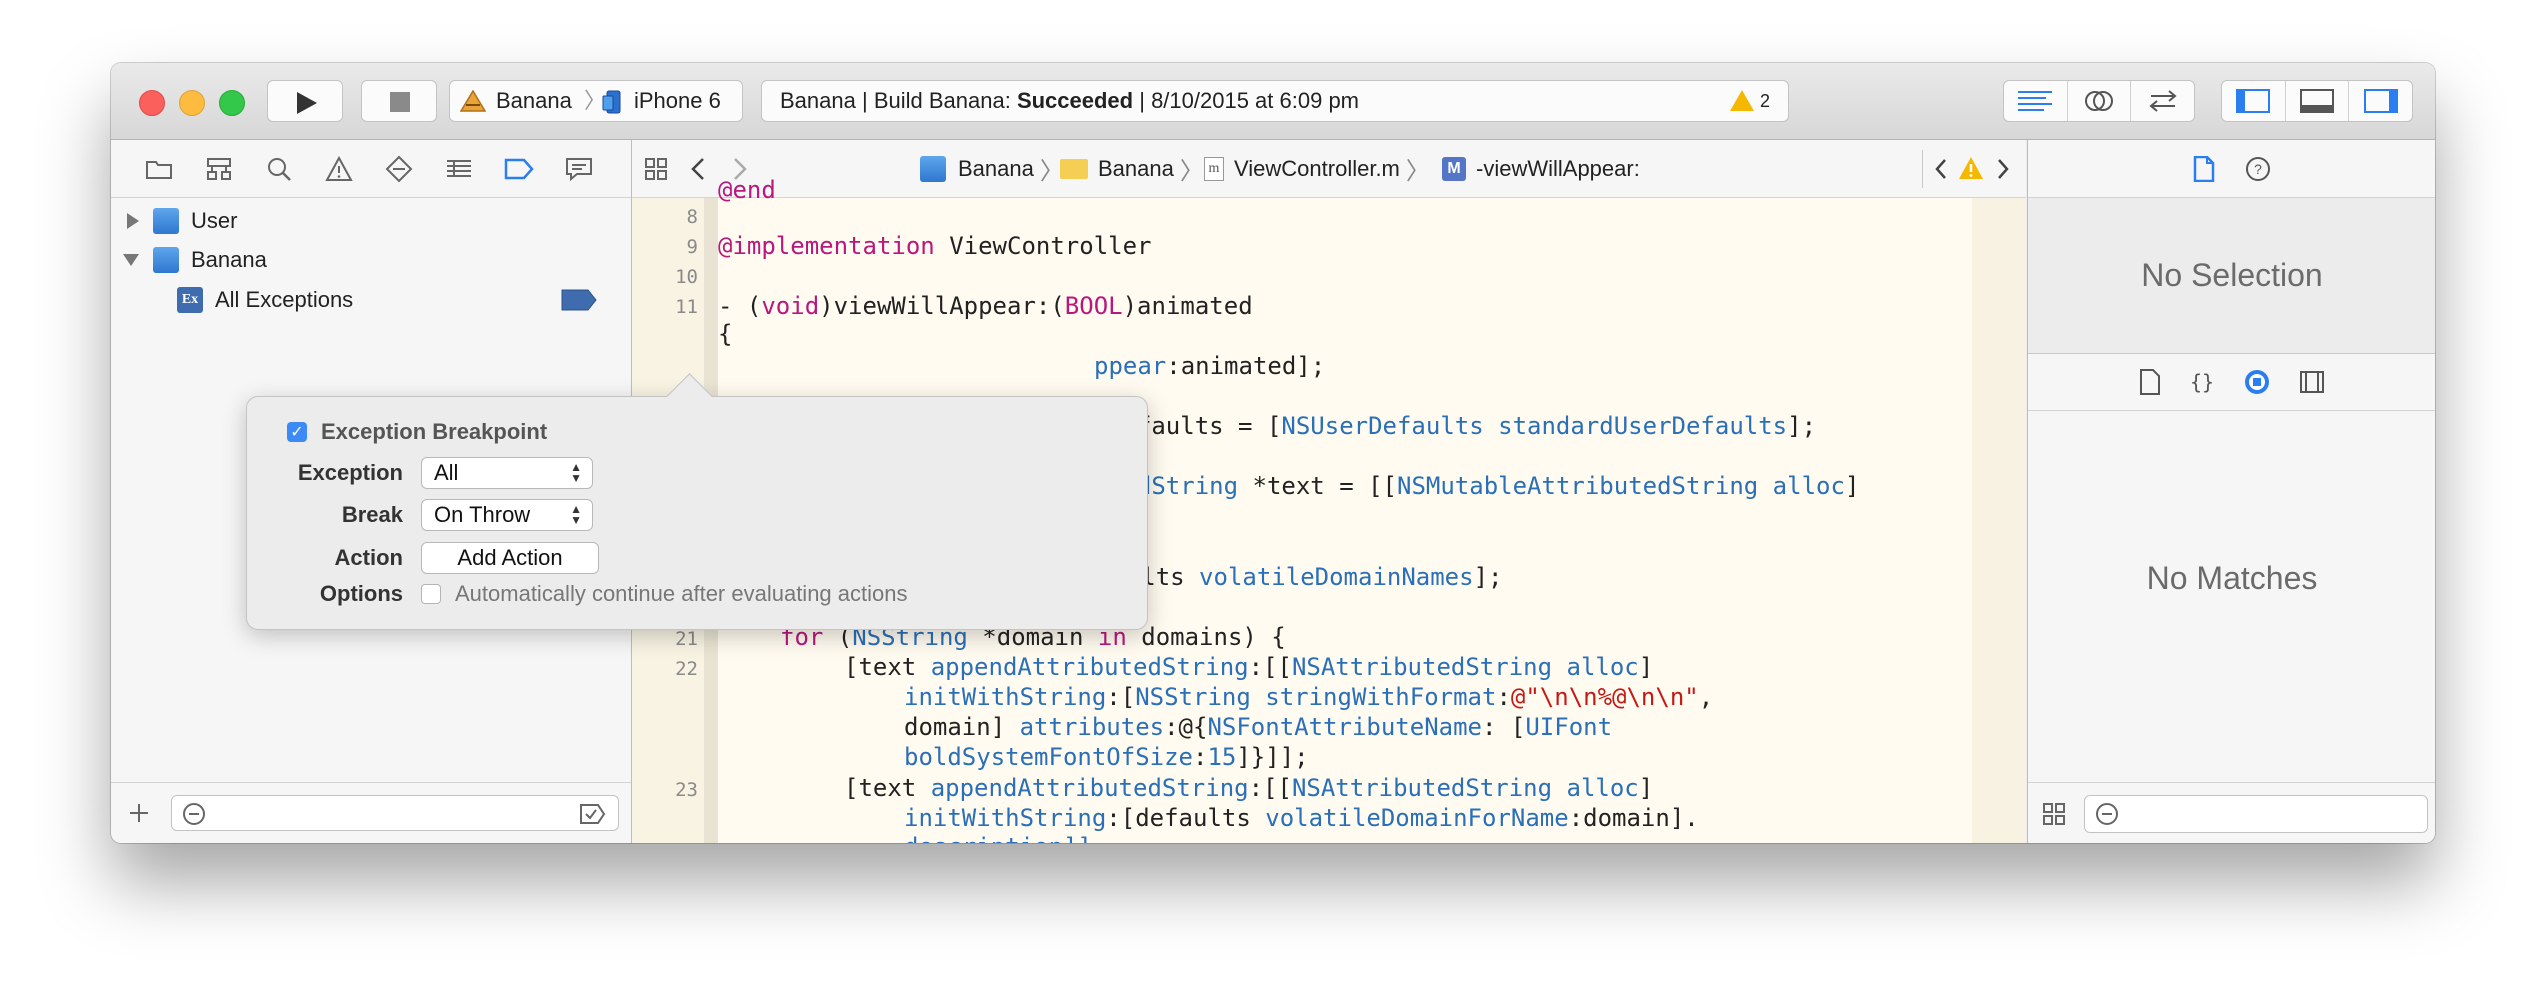 The height and width of the screenshot is (1004, 2546). Describe the element at coordinates (1595, 788) in the screenshot. I see `code-token: alloc` at that location.